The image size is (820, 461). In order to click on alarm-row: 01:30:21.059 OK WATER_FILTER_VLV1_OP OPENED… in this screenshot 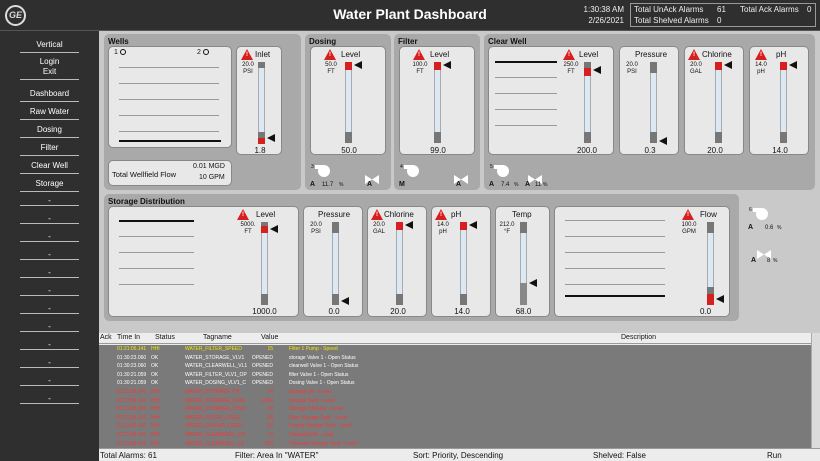, I will do `click(455, 375)`.